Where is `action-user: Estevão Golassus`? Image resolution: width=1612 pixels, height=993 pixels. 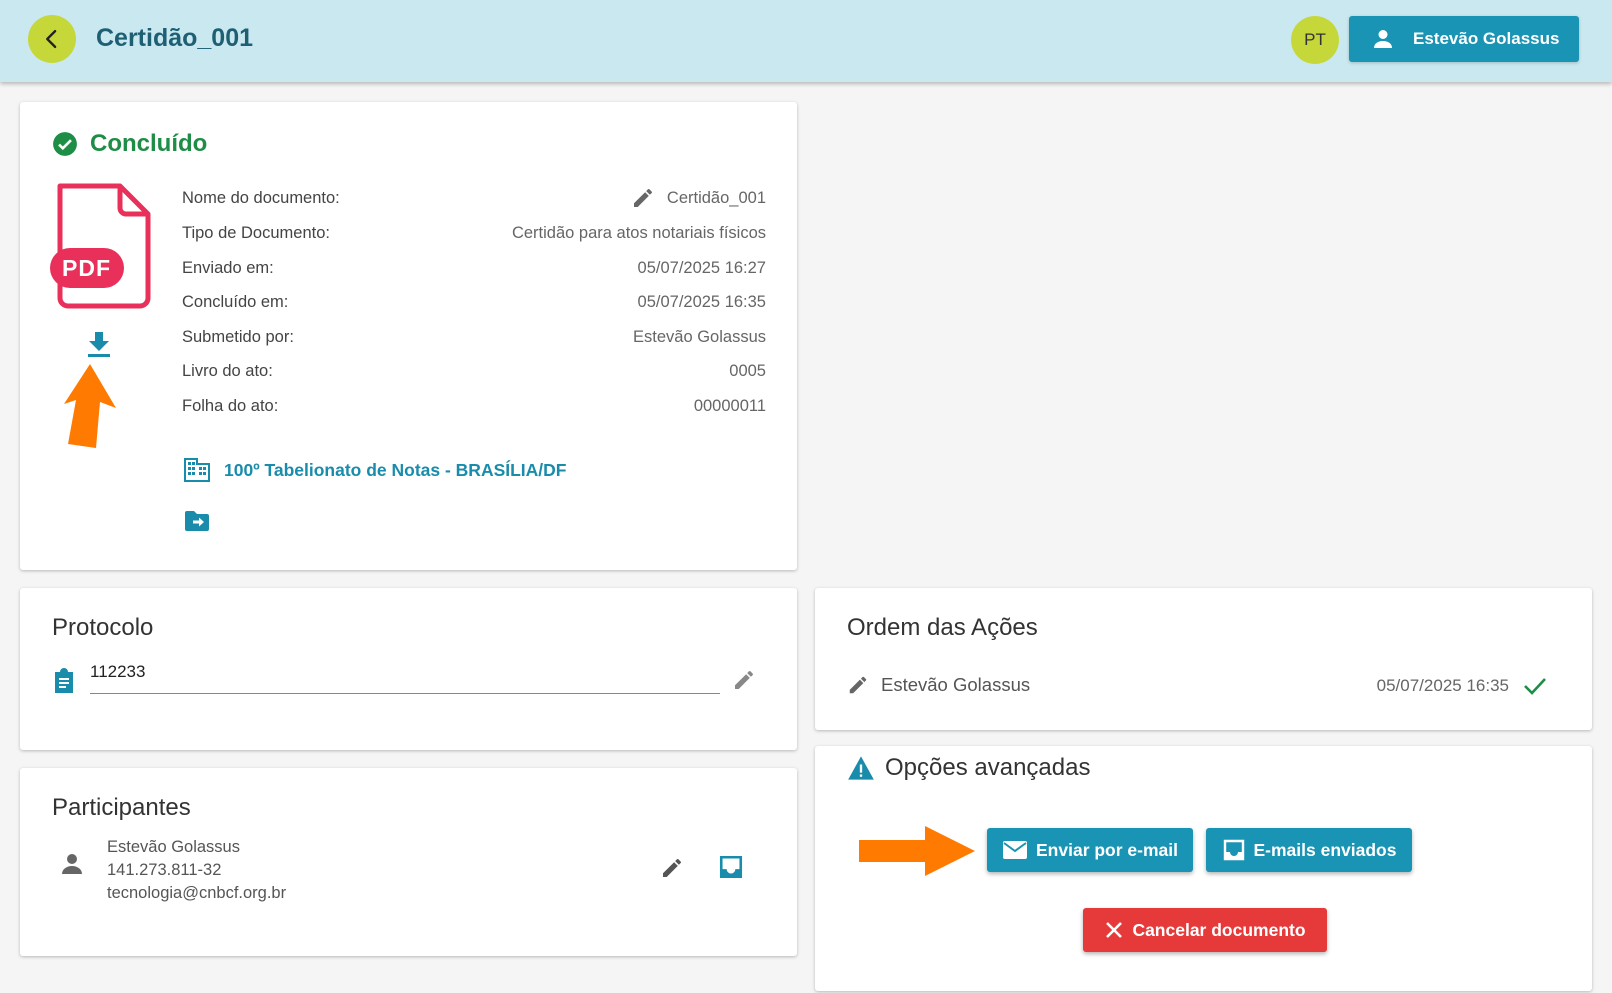
action-user: Estevão Golassus is located at coordinates (956, 684).